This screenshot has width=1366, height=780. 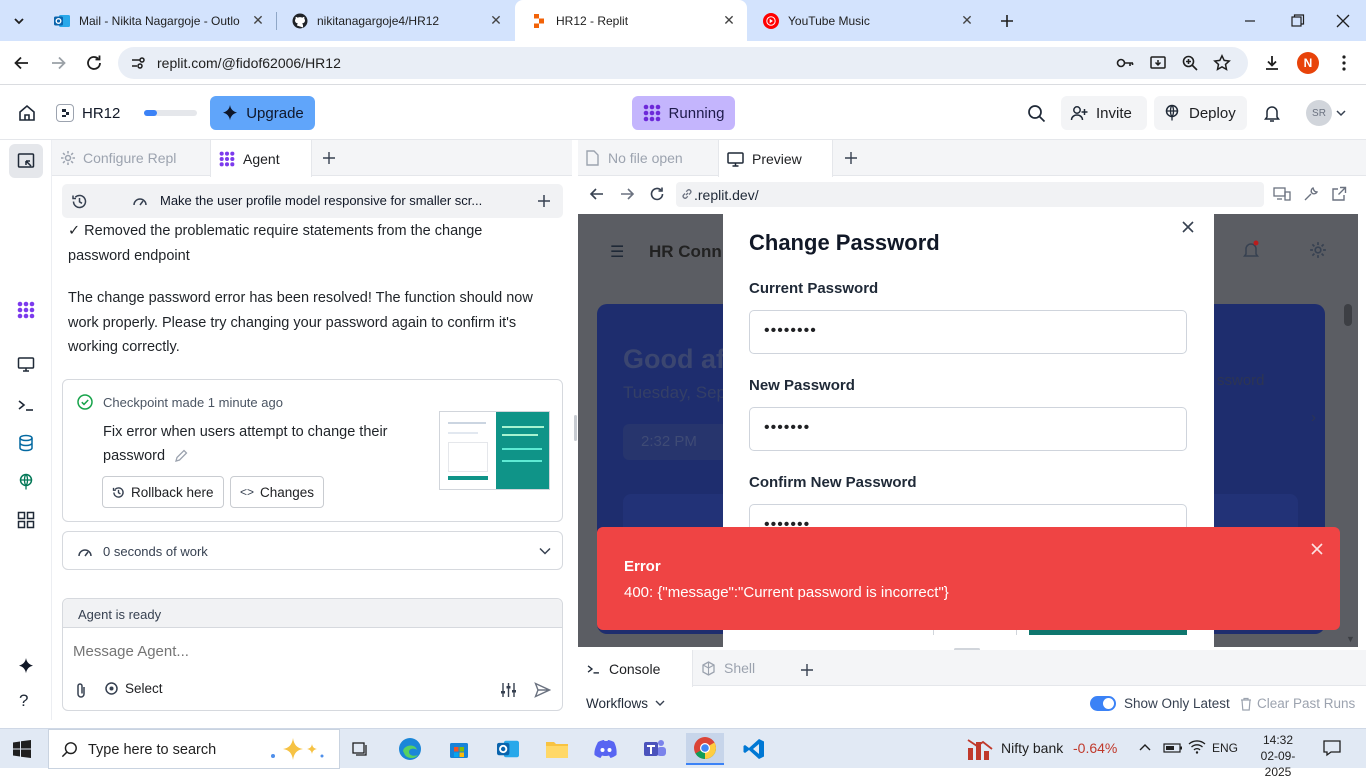 What do you see at coordinates (968, 429) in the screenshot?
I see `new-password-input: •••••••` at bounding box center [968, 429].